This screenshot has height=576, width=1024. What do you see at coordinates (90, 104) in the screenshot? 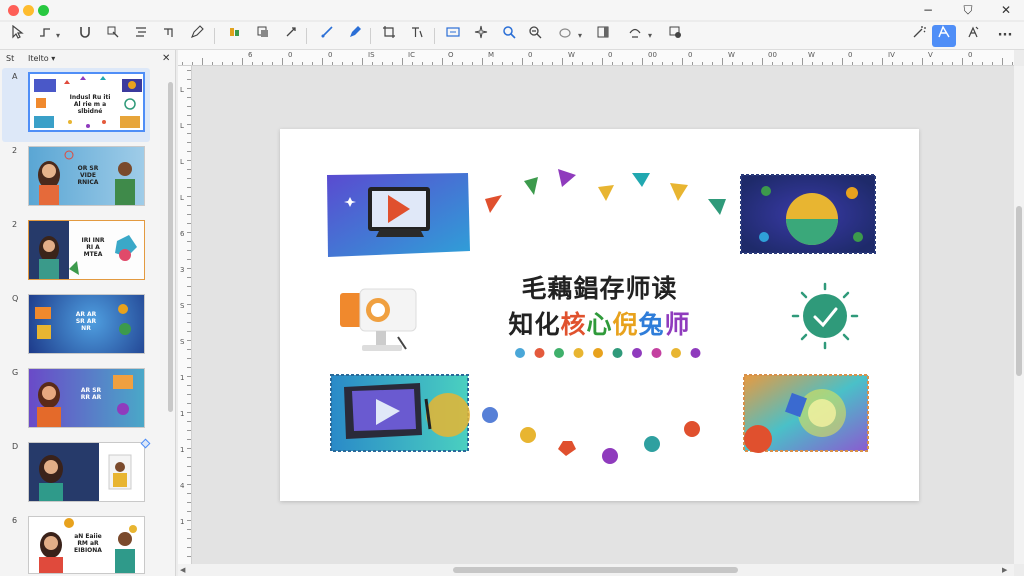
I see `slide-thumbnail-text: Indusl Ru iti Al rie m a slbidné` at bounding box center [90, 104].